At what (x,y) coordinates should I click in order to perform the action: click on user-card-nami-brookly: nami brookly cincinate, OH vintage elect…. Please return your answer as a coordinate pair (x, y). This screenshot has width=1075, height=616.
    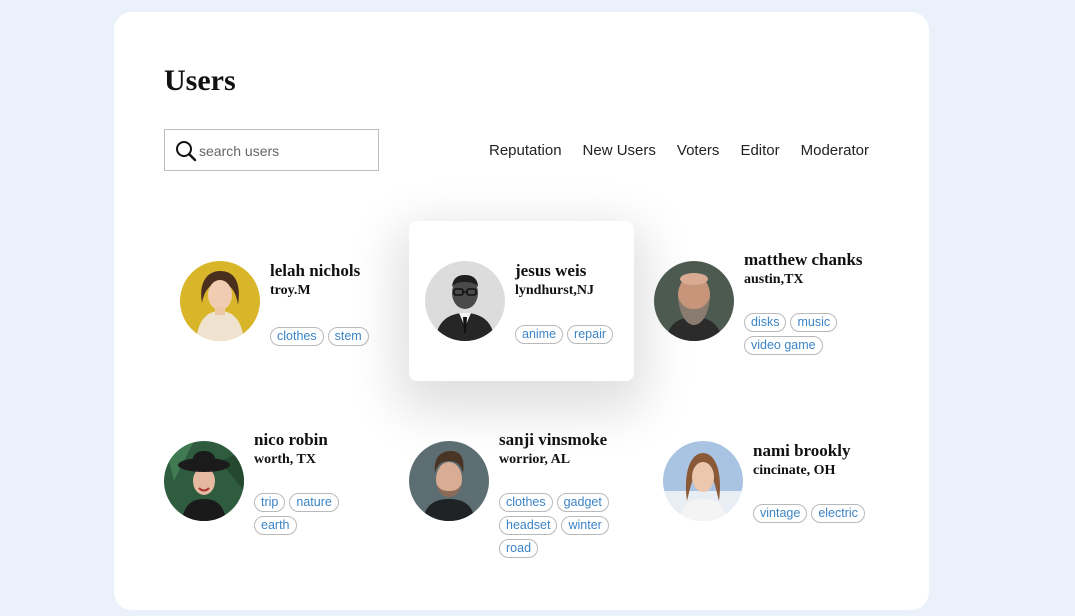
    Looking at the image, I should click on (778, 481).